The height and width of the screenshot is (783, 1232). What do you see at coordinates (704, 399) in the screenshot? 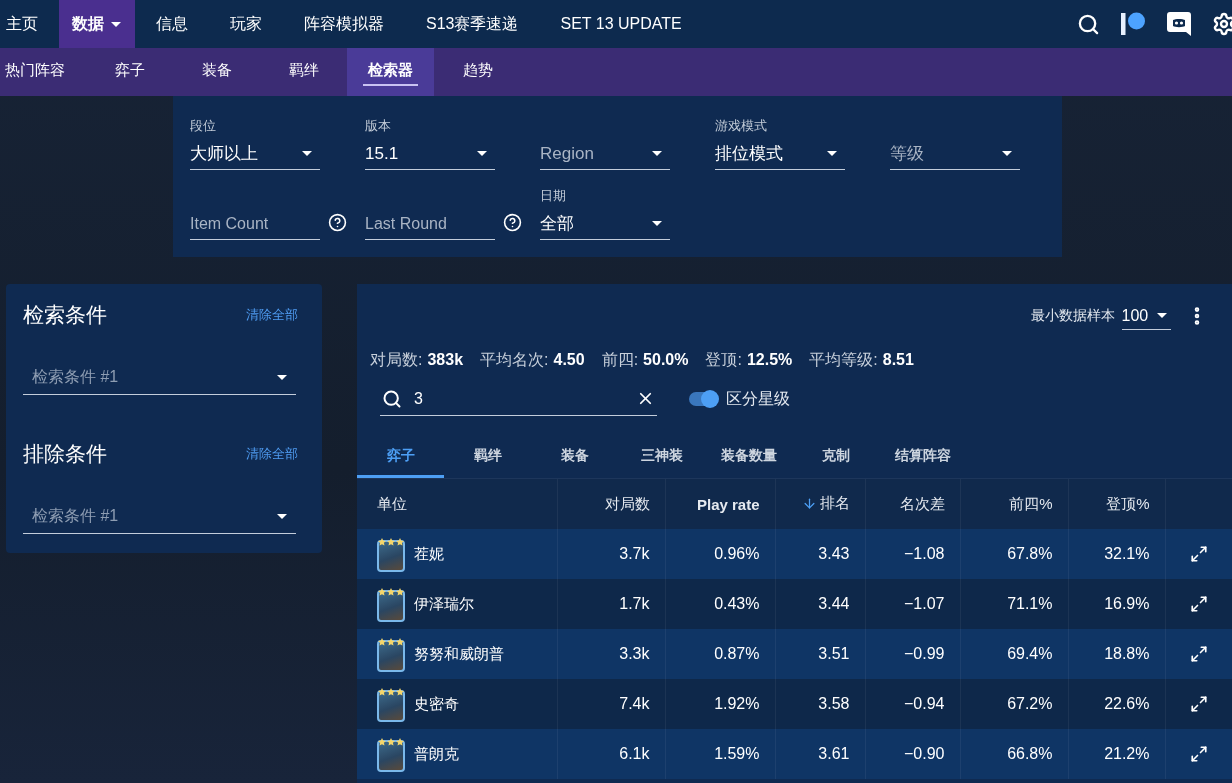
I see `toggle-switch` at bounding box center [704, 399].